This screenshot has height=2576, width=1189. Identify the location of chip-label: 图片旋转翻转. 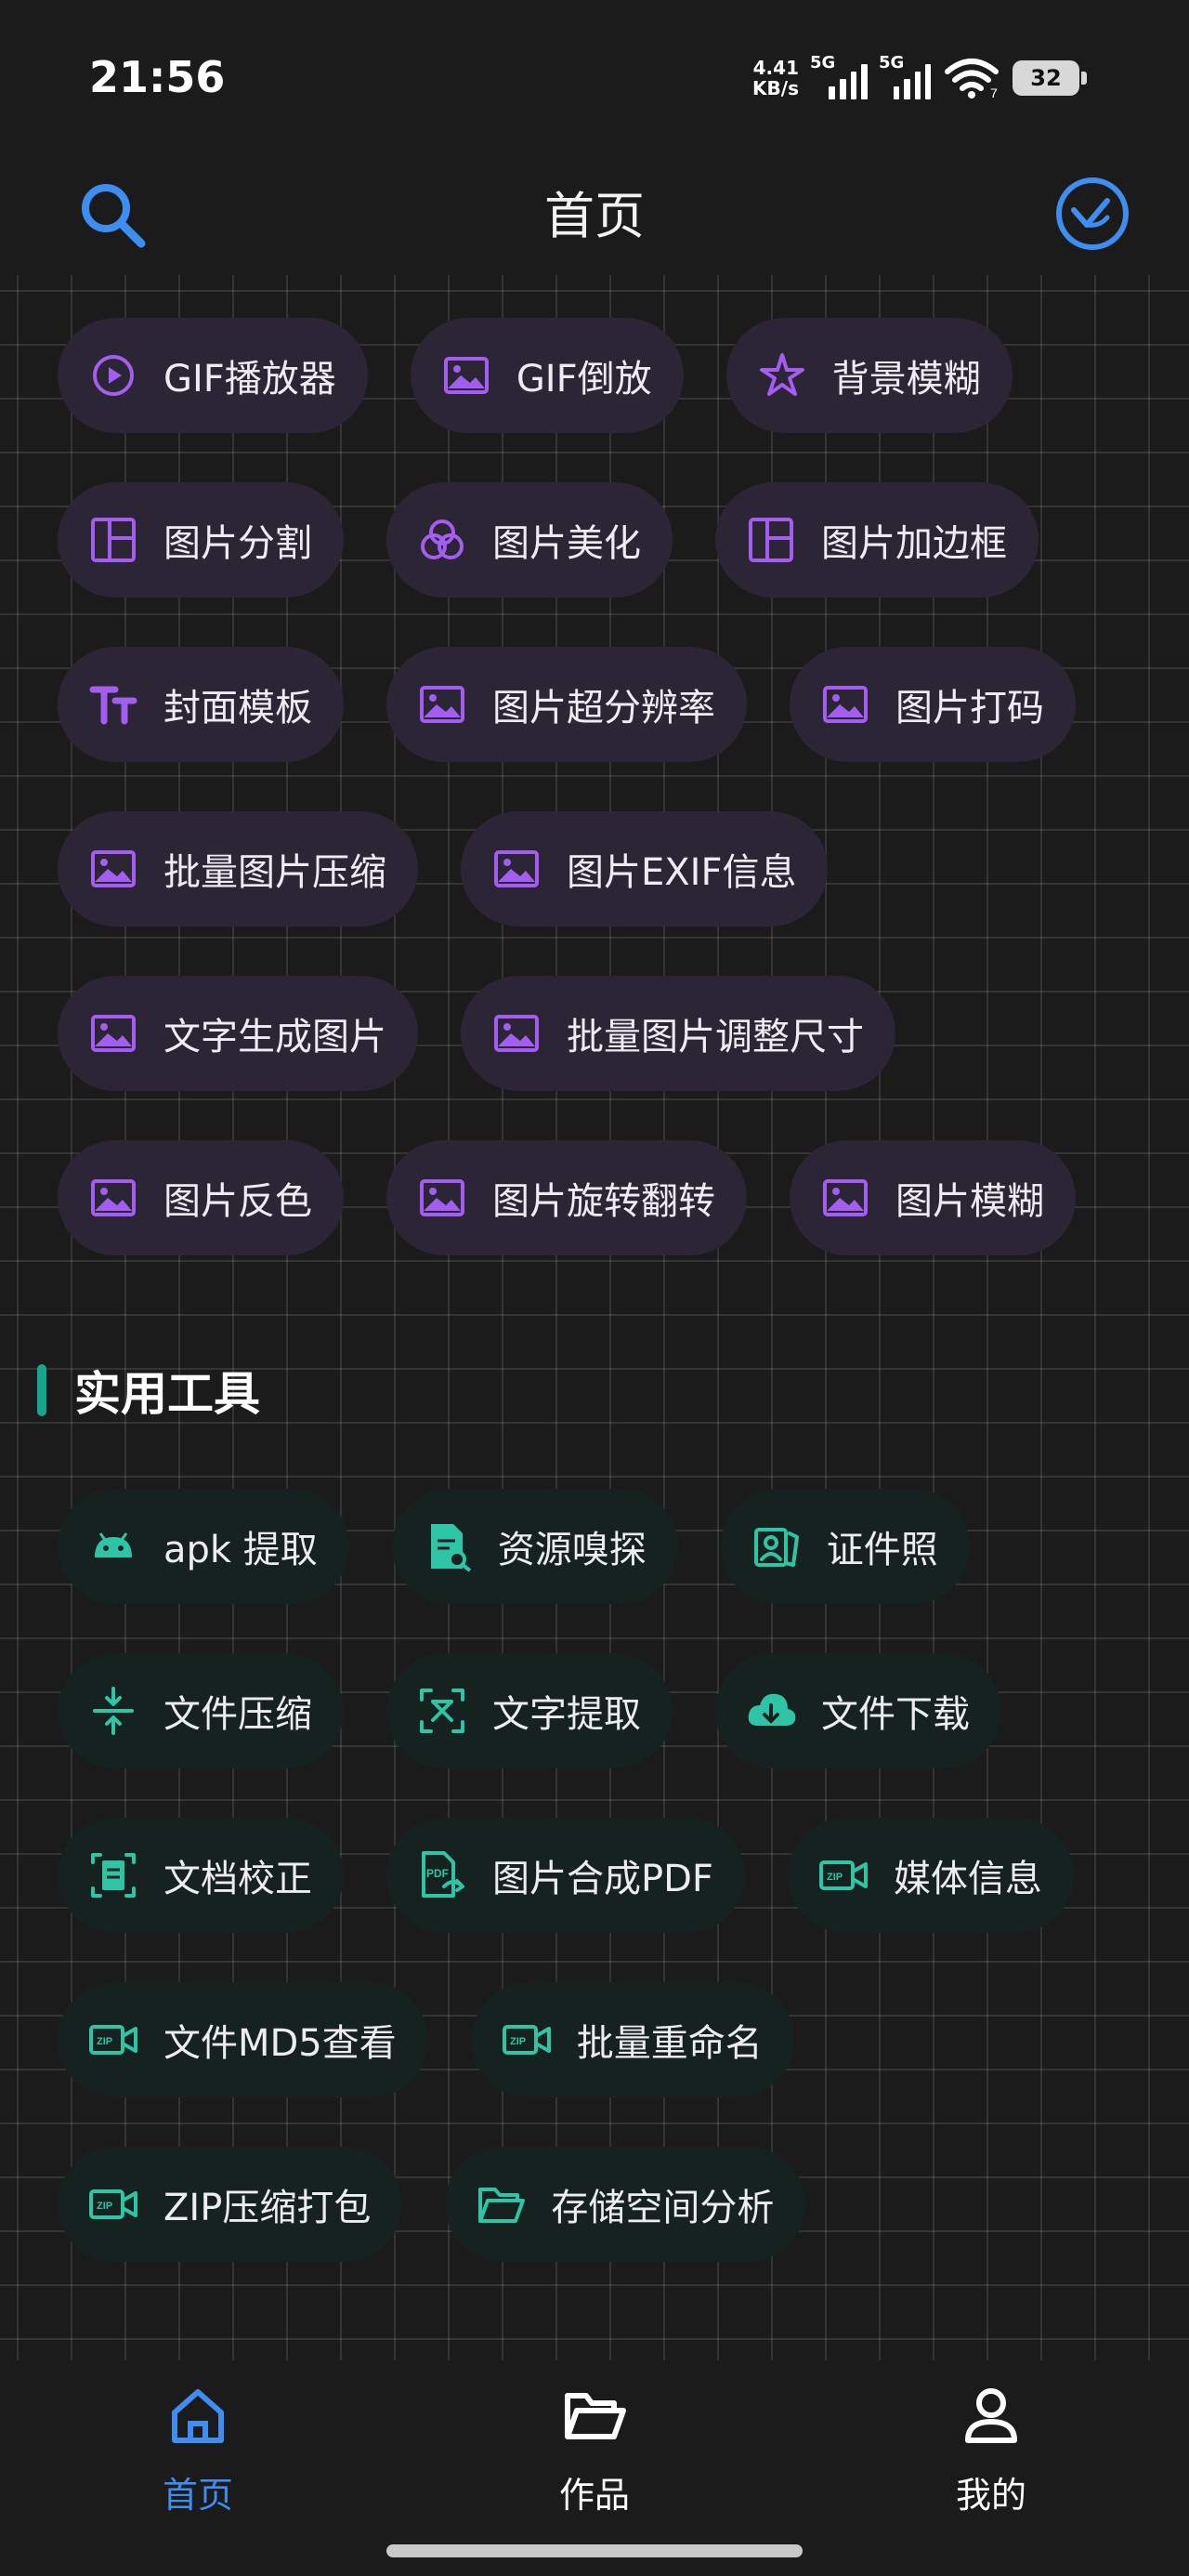
(604, 1201).